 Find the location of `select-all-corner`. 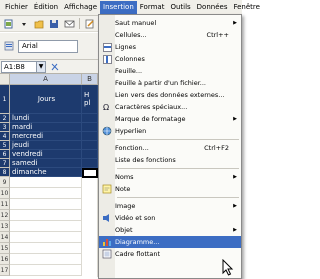

select-all-corner is located at coordinates (5, 79).